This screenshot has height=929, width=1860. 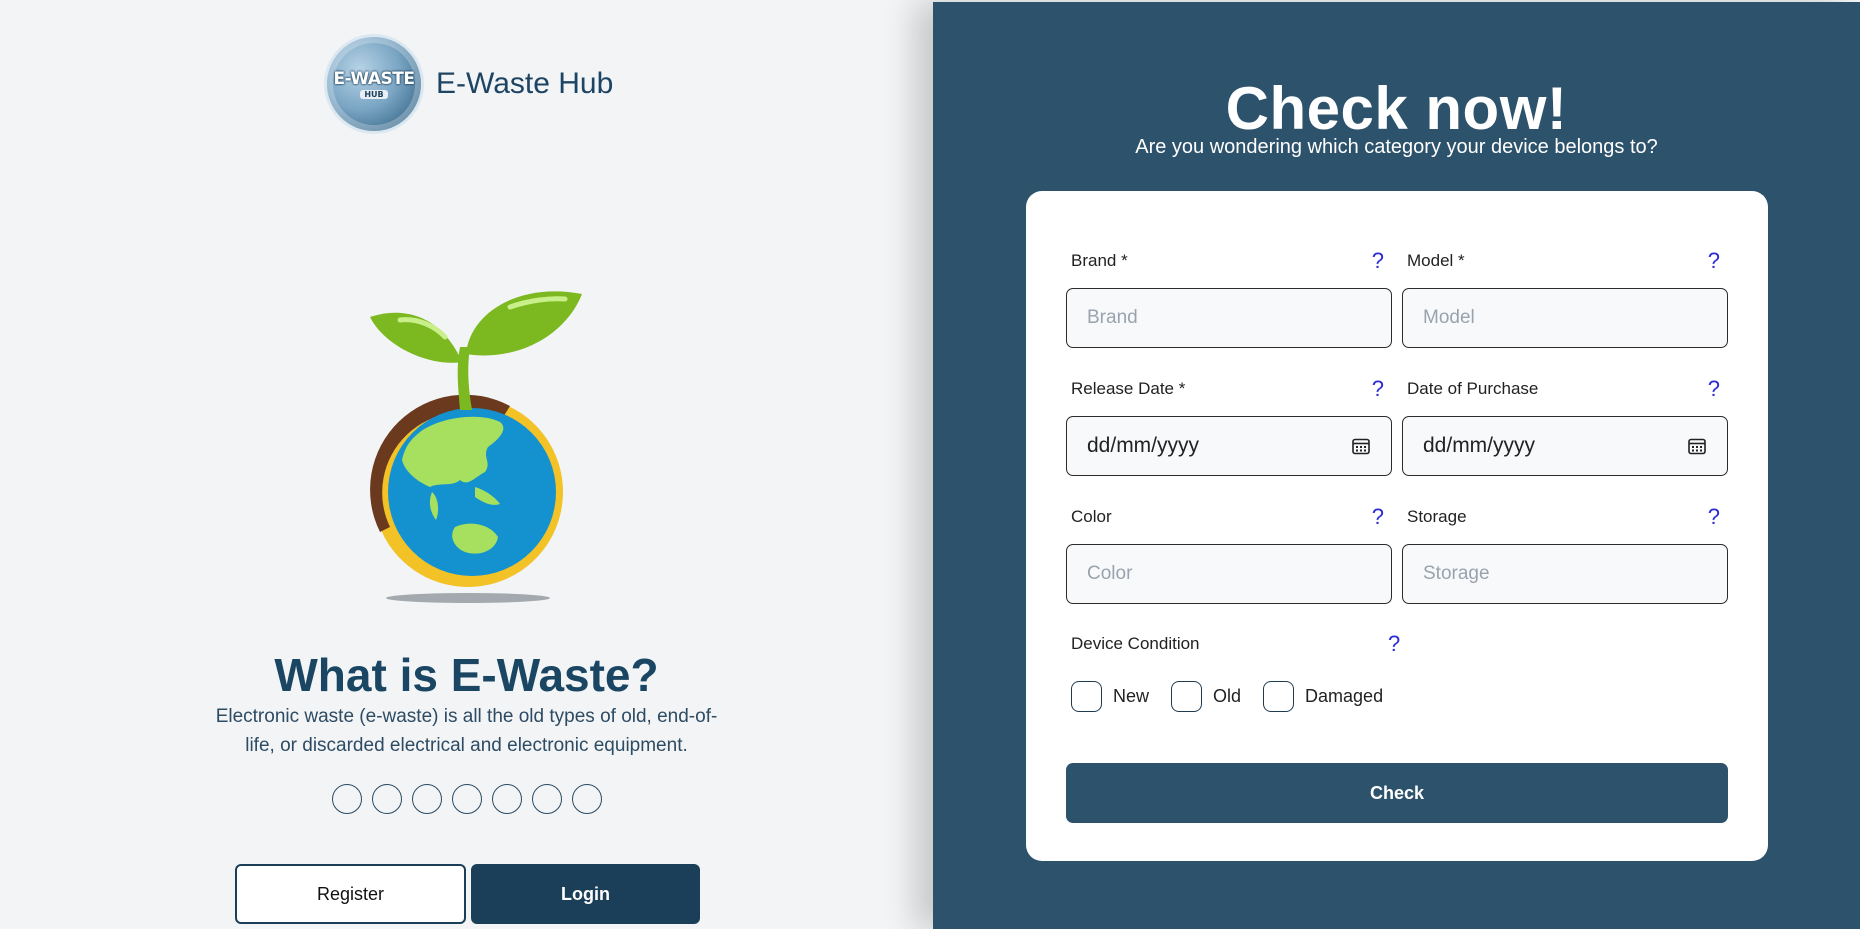 I want to click on color-label: Color, so click(x=1091, y=516).